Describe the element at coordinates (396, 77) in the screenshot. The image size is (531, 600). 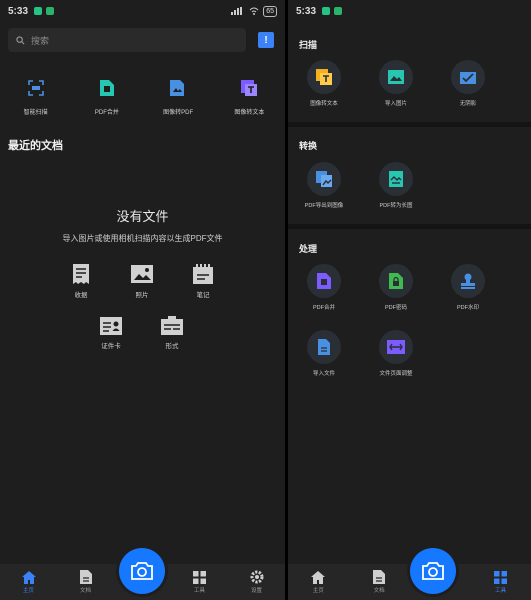
I see `import-image-icon` at that location.